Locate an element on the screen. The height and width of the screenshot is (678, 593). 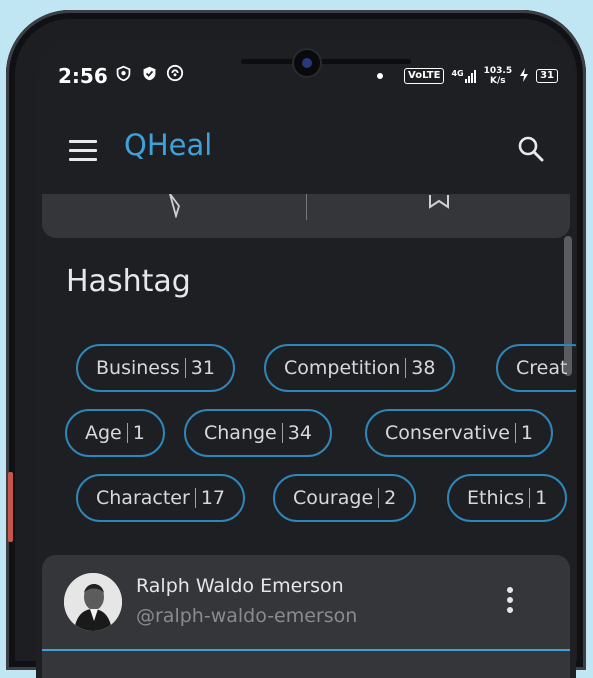
more-vertical-icon is located at coordinates (510, 601).